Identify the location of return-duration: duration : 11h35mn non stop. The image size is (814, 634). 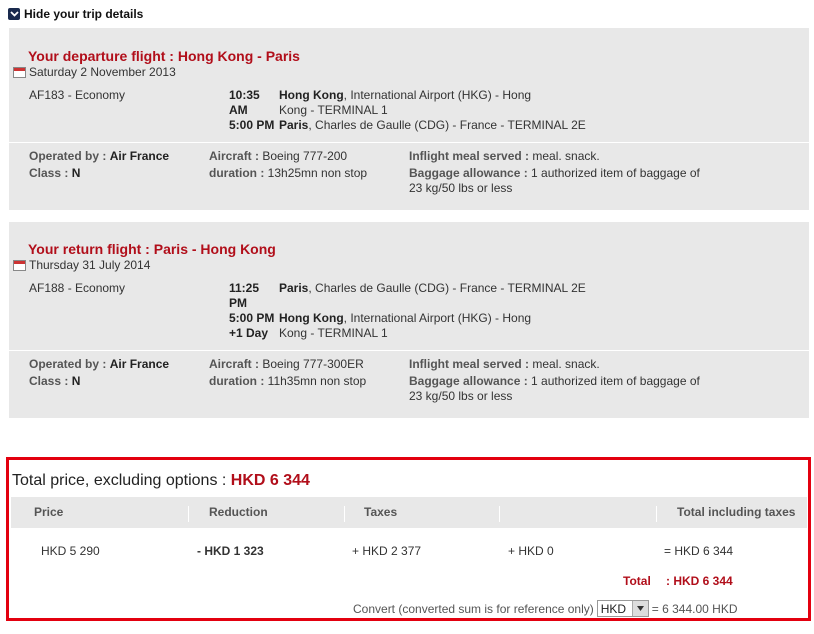
(288, 381).